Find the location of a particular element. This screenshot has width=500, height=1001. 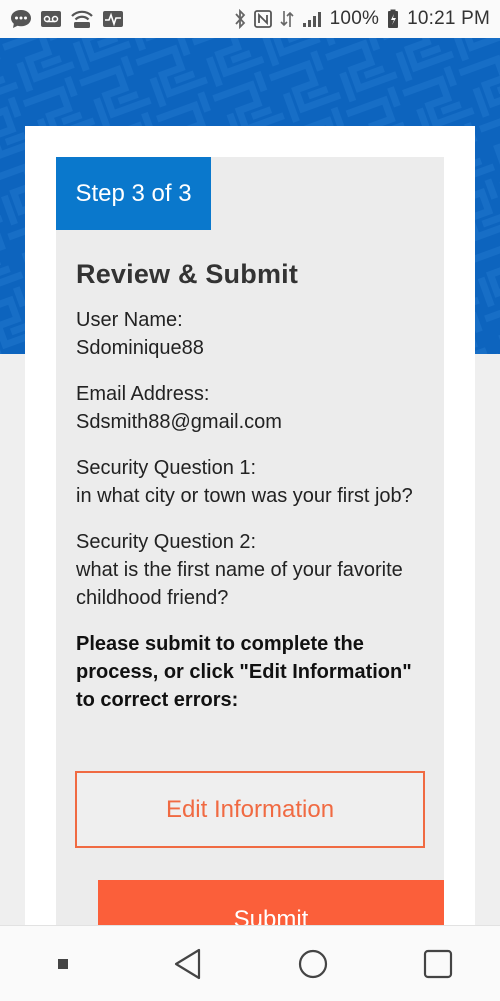

security-question-2-label: Security Question 2: is located at coordinates (166, 542).